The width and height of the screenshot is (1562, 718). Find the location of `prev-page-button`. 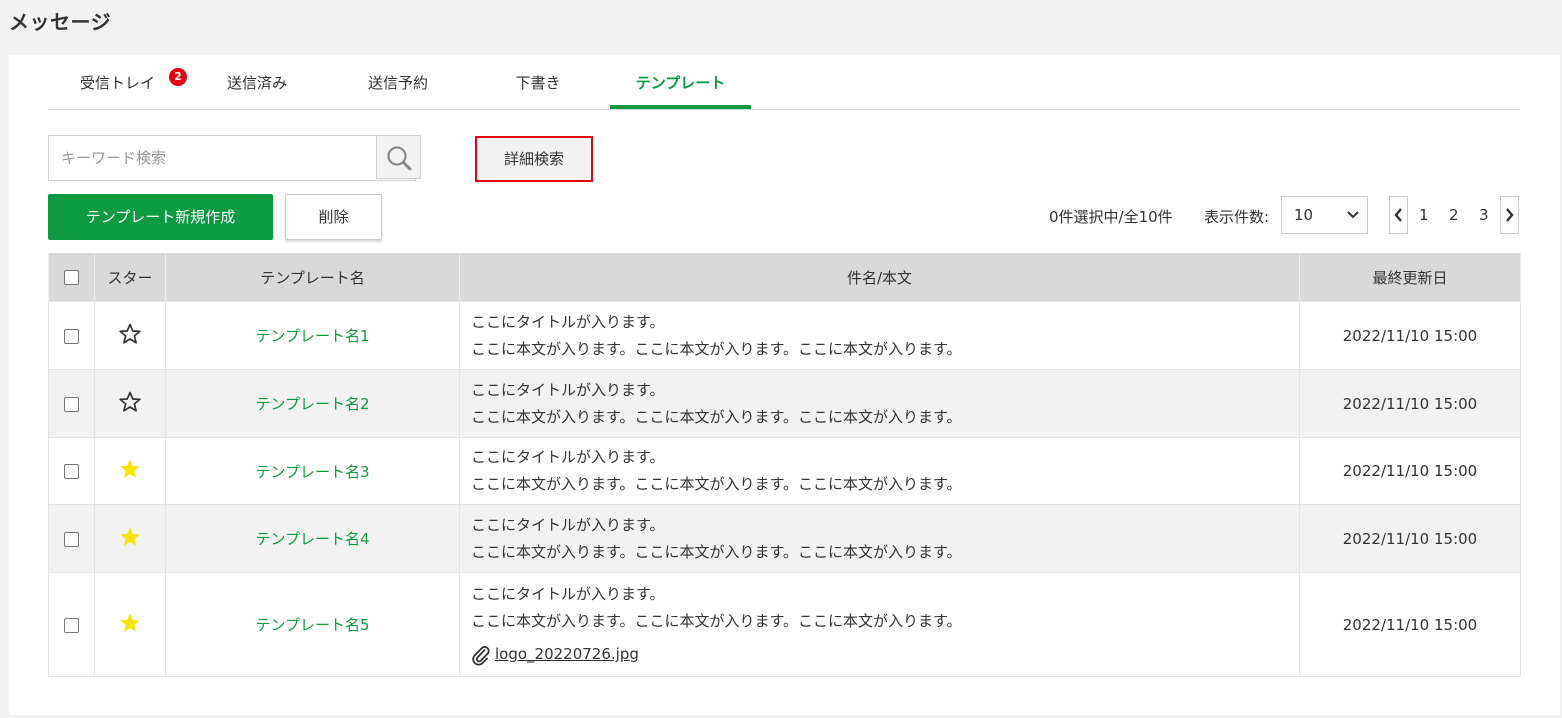

prev-page-button is located at coordinates (1398, 215).